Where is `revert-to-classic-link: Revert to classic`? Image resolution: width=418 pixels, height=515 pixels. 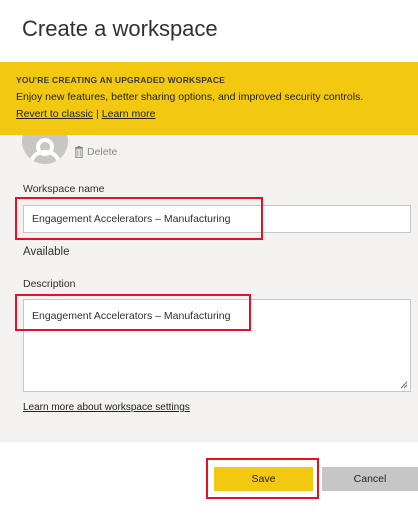 revert-to-classic-link: Revert to classic is located at coordinates (54, 114).